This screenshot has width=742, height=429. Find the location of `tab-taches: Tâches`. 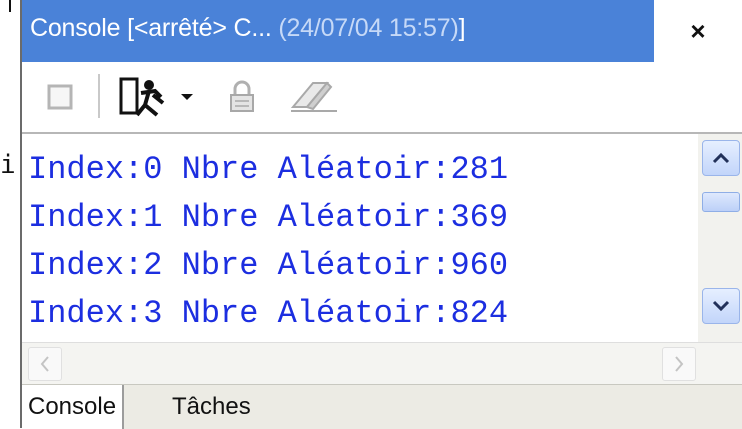

tab-taches: Tâches is located at coordinates (211, 407).